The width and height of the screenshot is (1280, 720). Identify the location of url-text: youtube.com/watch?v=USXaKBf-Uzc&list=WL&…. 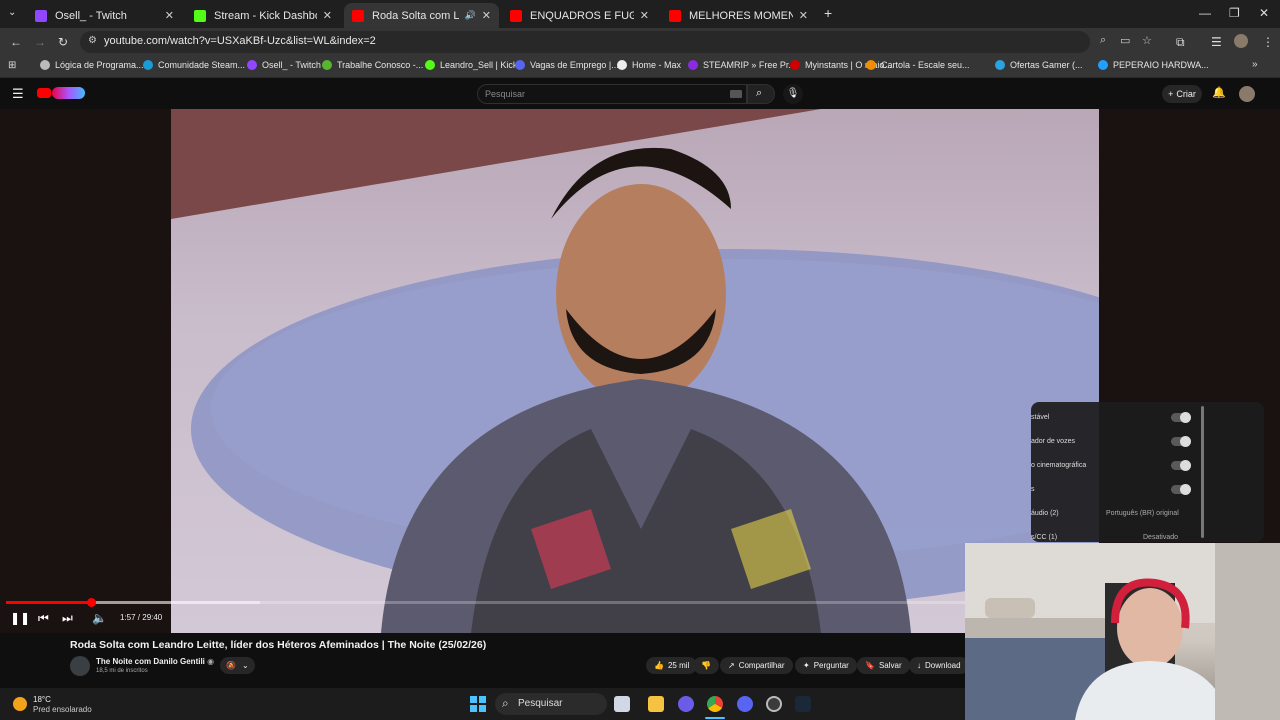
(240, 41).